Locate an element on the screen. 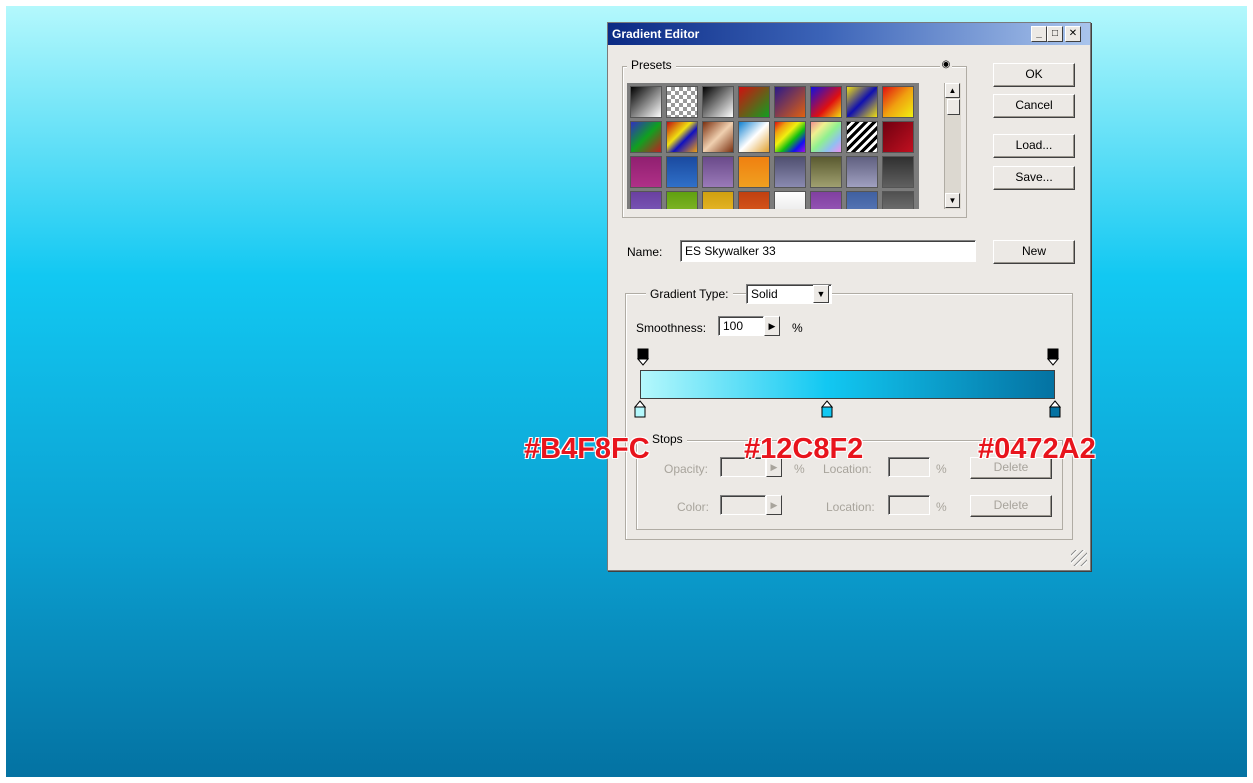  scroll-down-arrow-icon: ▼ is located at coordinates (952, 200).